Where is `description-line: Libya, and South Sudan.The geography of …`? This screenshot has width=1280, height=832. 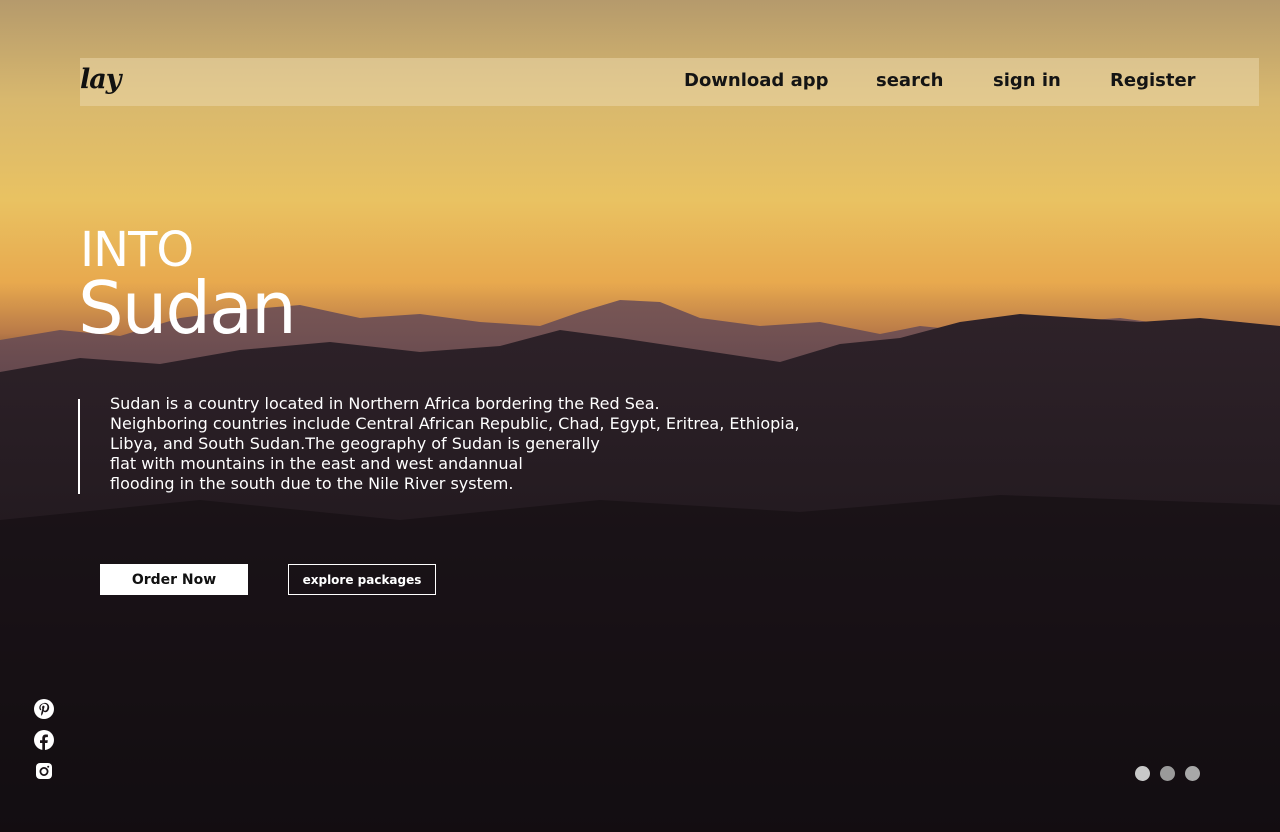
description-line: Libya, and South Sudan.The geography of … is located at coordinates (355, 443).